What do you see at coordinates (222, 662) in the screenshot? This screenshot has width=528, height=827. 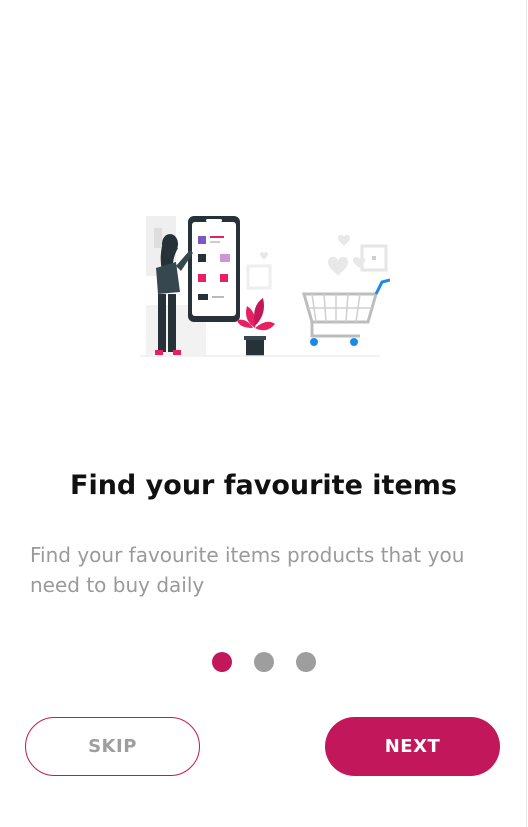 I see `page-dot-1-active` at bounding box center [222, 662].